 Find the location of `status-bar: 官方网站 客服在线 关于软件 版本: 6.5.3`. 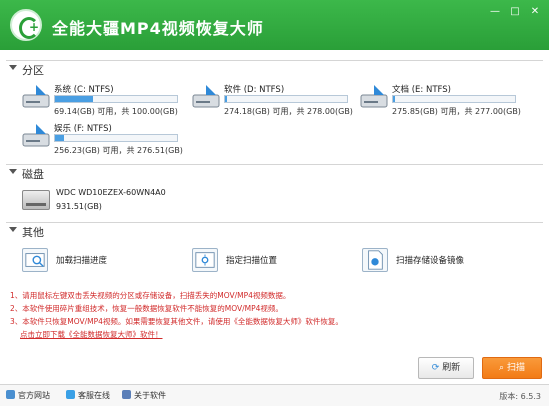

status-bar: 官方网站 客服在线 关于软件 版本: 6.5.3 is located at coordinates (274, 395).